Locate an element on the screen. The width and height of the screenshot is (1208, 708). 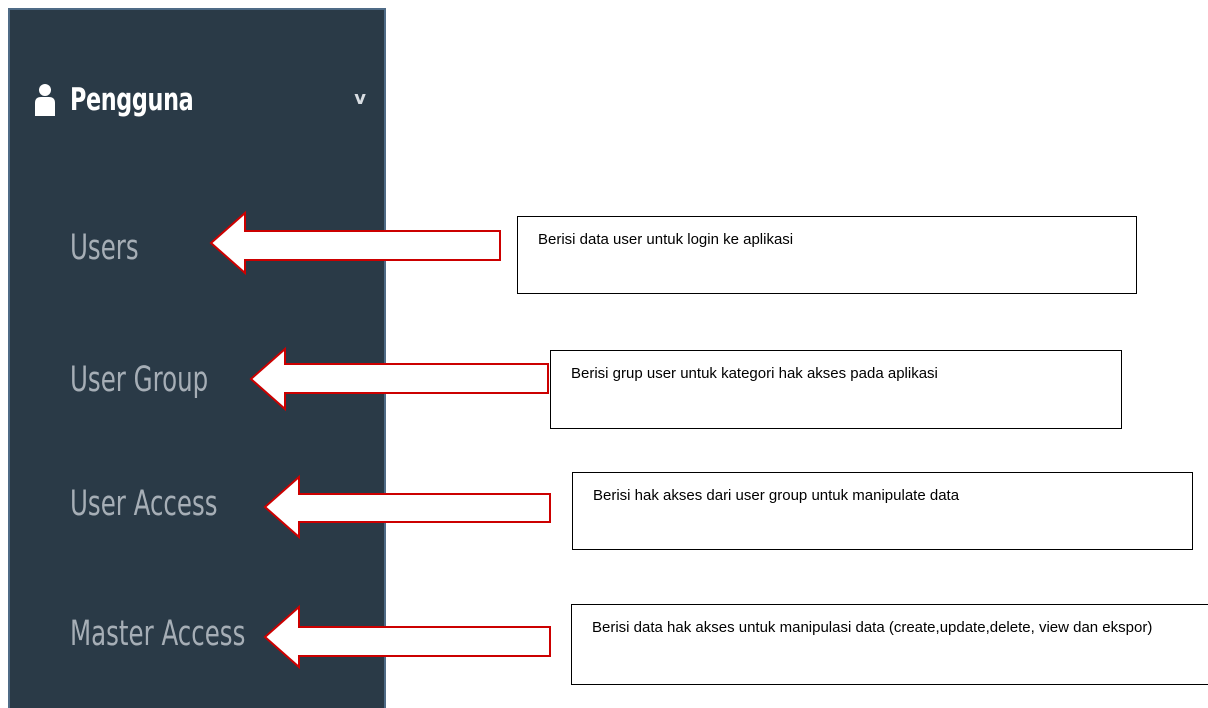
sidebar-item-user-access: User Access is located at coordinates (144, 509).